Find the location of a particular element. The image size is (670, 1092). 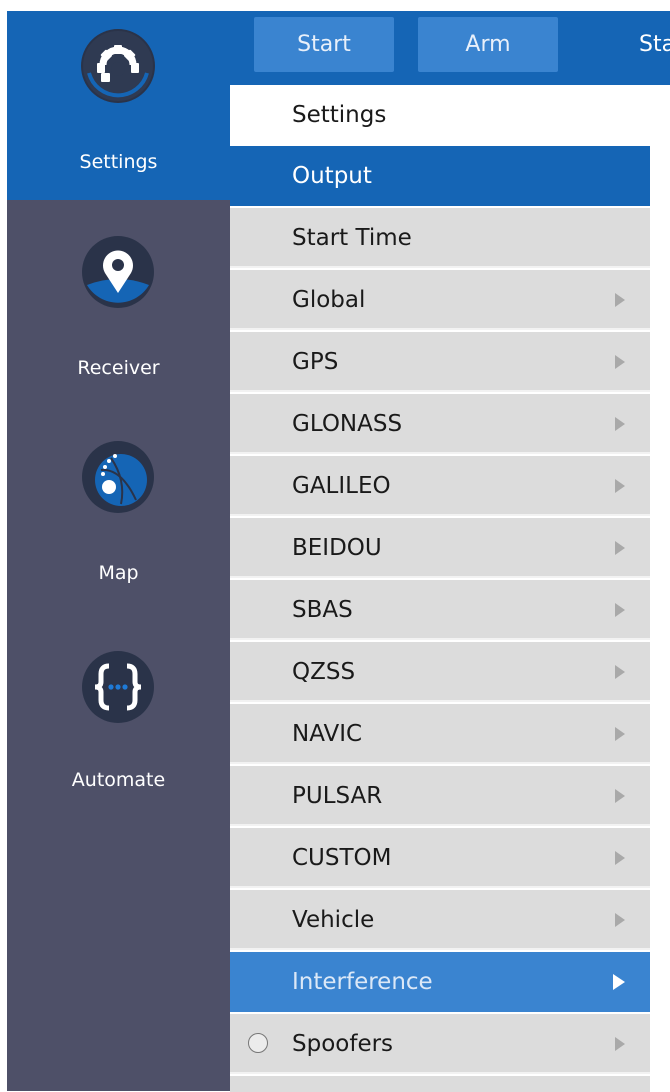

top-strip is located at coordinates (335, 5).